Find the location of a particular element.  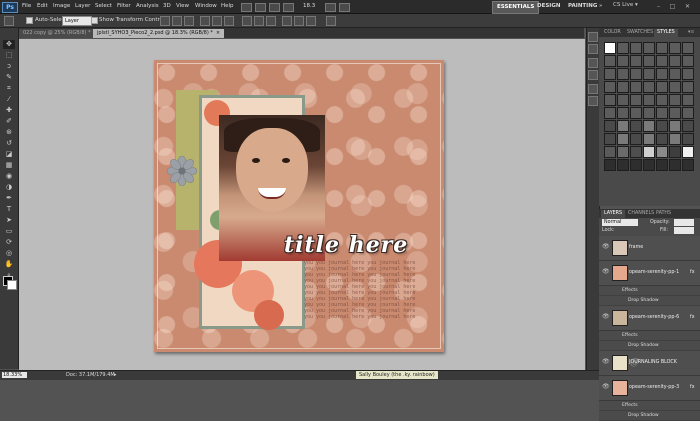

distribute-center-icon is located at coordinates (299, 21).